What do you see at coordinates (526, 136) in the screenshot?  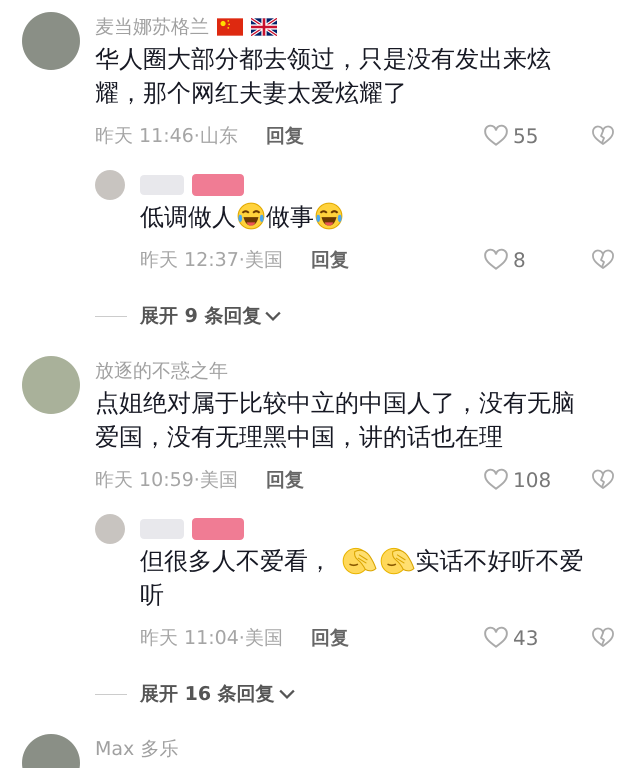 I see `like-count: 55` at bounding box center [526, 136].